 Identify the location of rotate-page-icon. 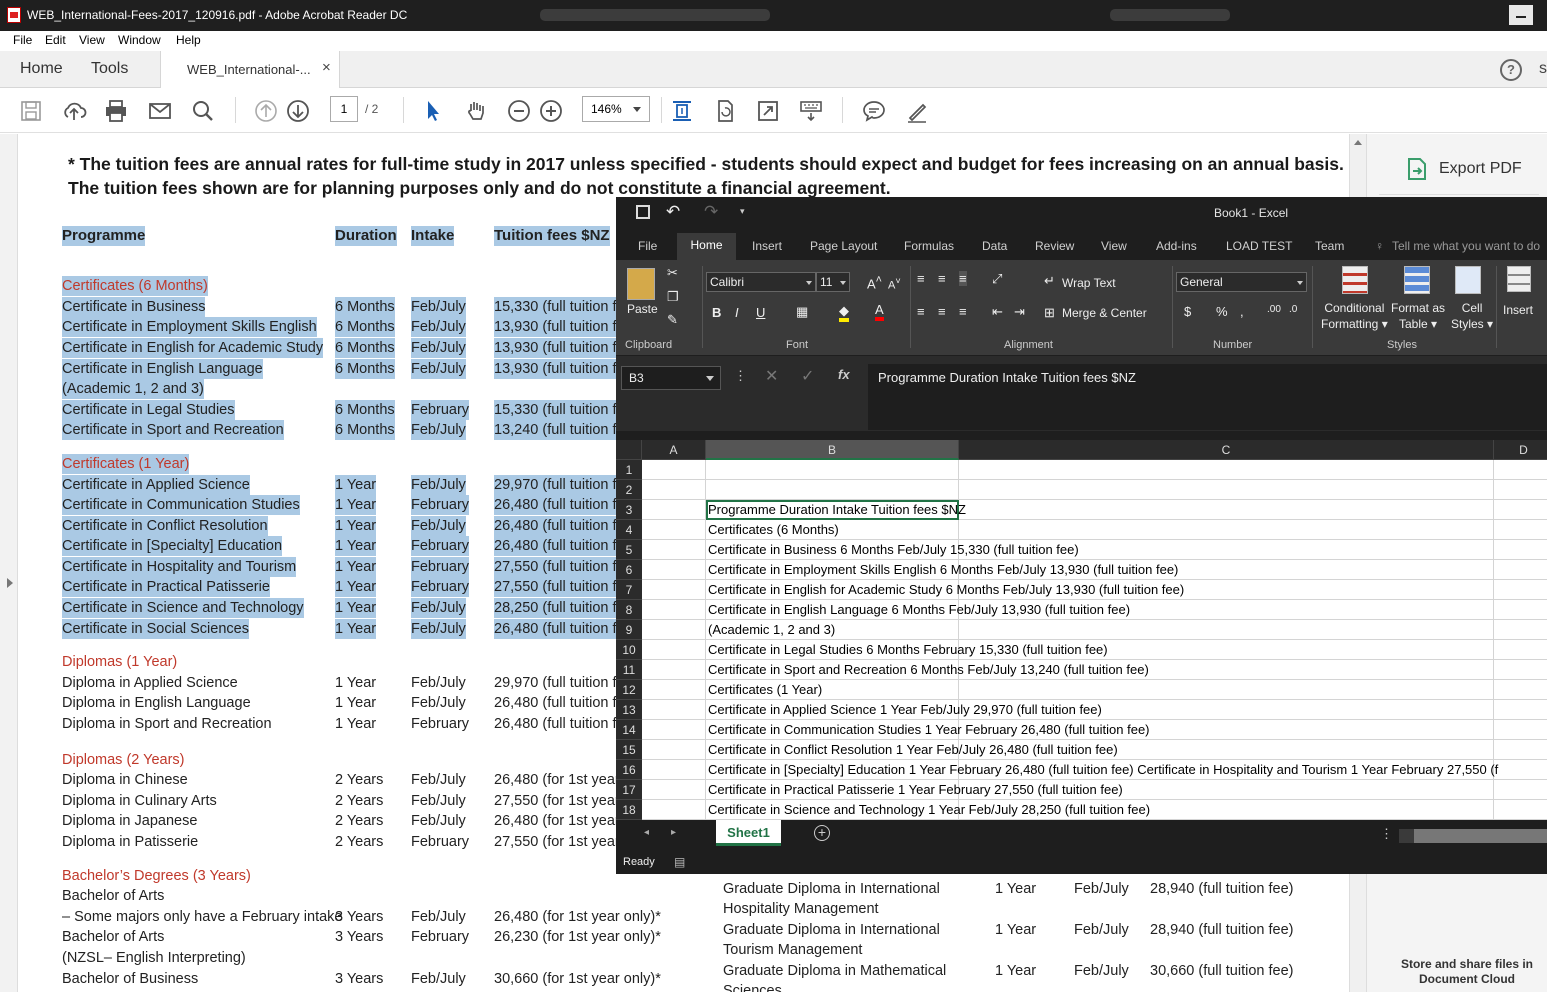
(725, 111).